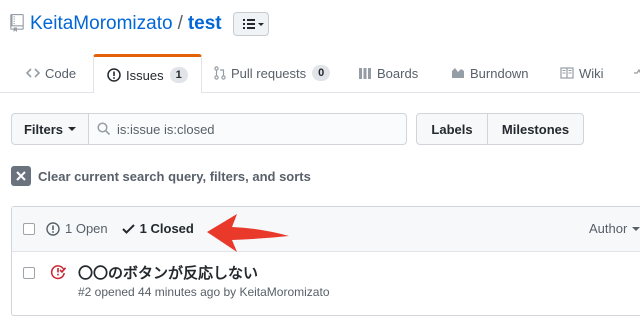 The height and width of the screenshot is (320, 640). What do you see at coordinates (128, 229) in the screenshot?
I see `check-icon` at bounding box center [128, 229].